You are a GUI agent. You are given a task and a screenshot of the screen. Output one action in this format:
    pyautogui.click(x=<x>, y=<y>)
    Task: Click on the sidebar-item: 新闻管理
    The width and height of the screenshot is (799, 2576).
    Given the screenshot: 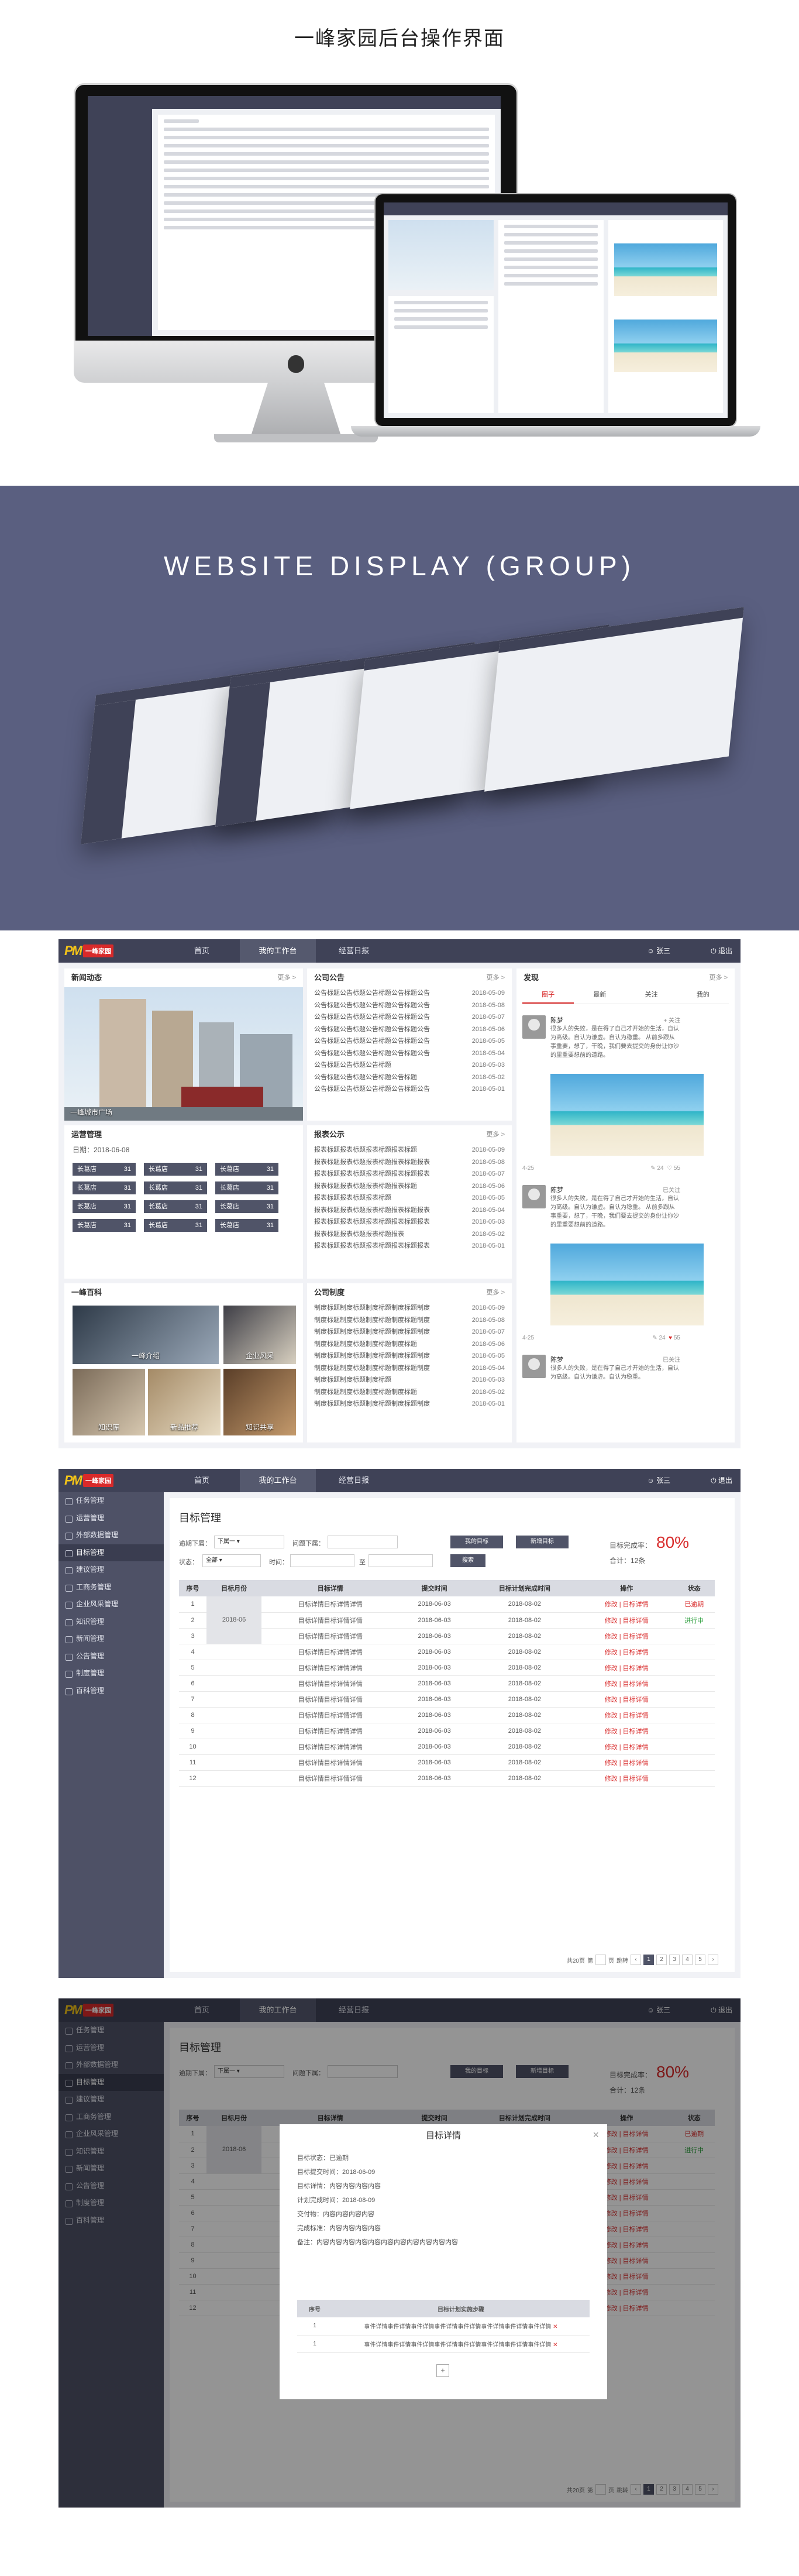 What is the action you would take?
    pyautogui.click(x=111, y=1639)
    